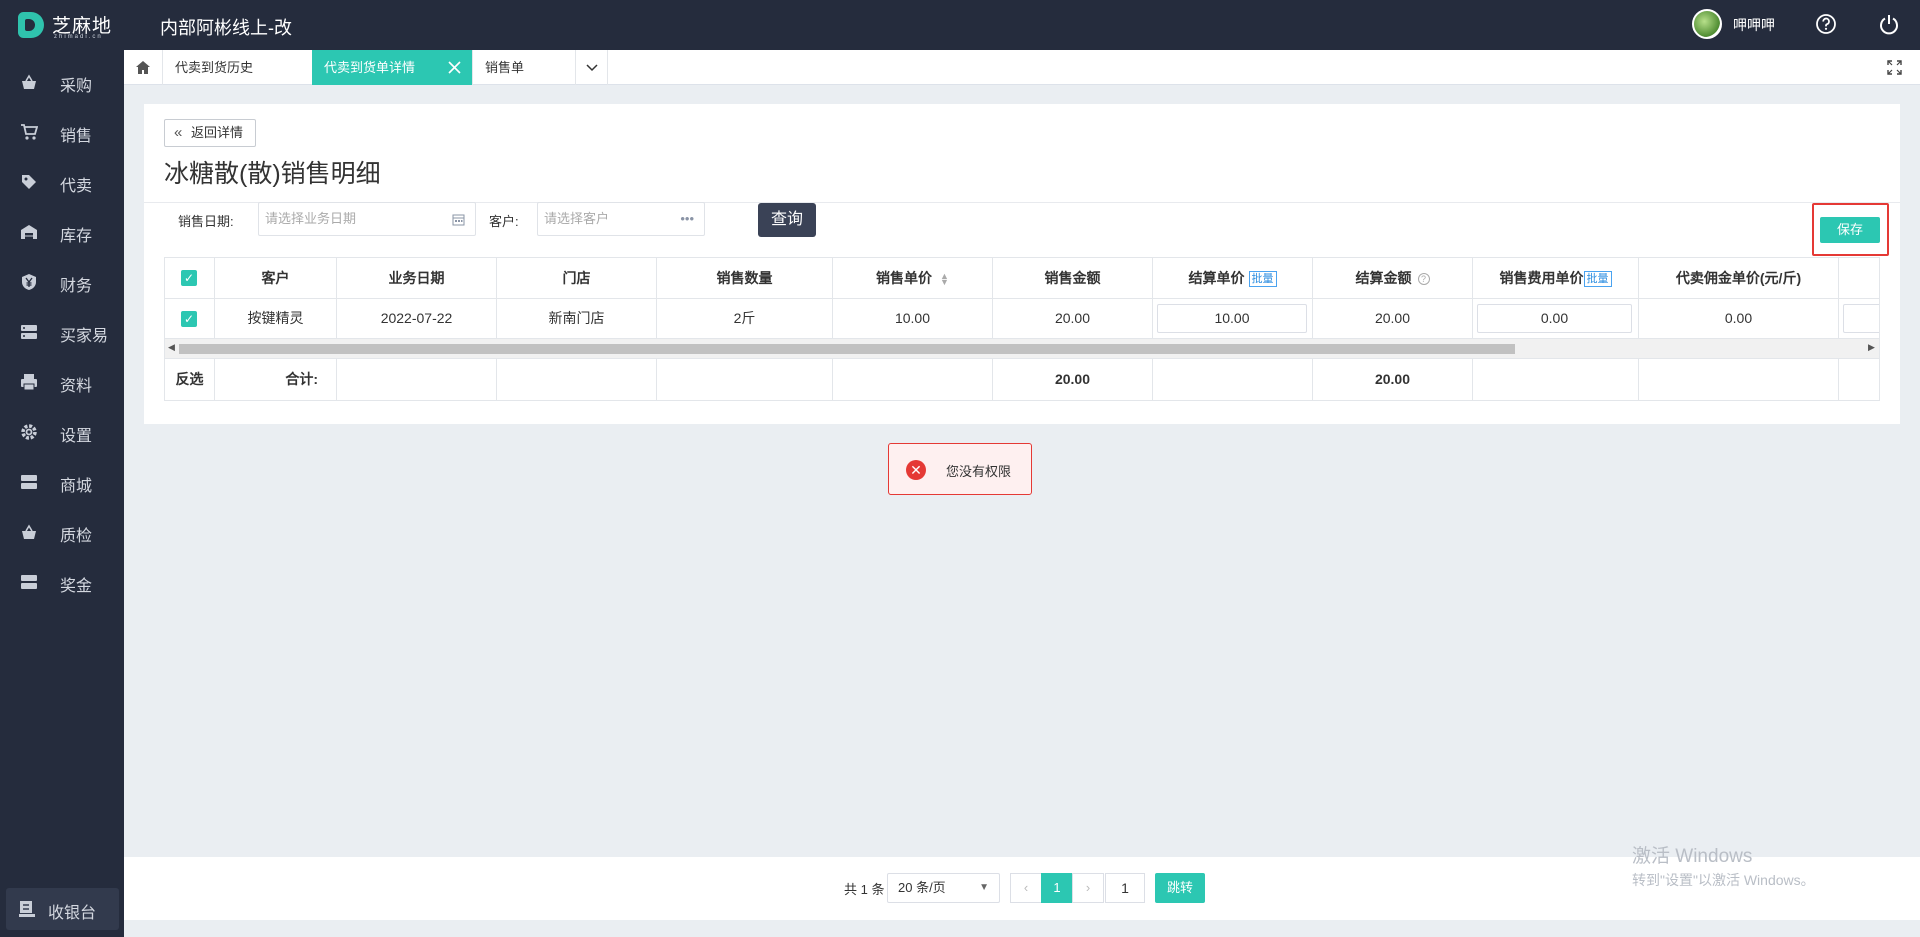  Describe the element at coordinates (29, 582) in the screenshot. I see `bonus-icon` at that location.